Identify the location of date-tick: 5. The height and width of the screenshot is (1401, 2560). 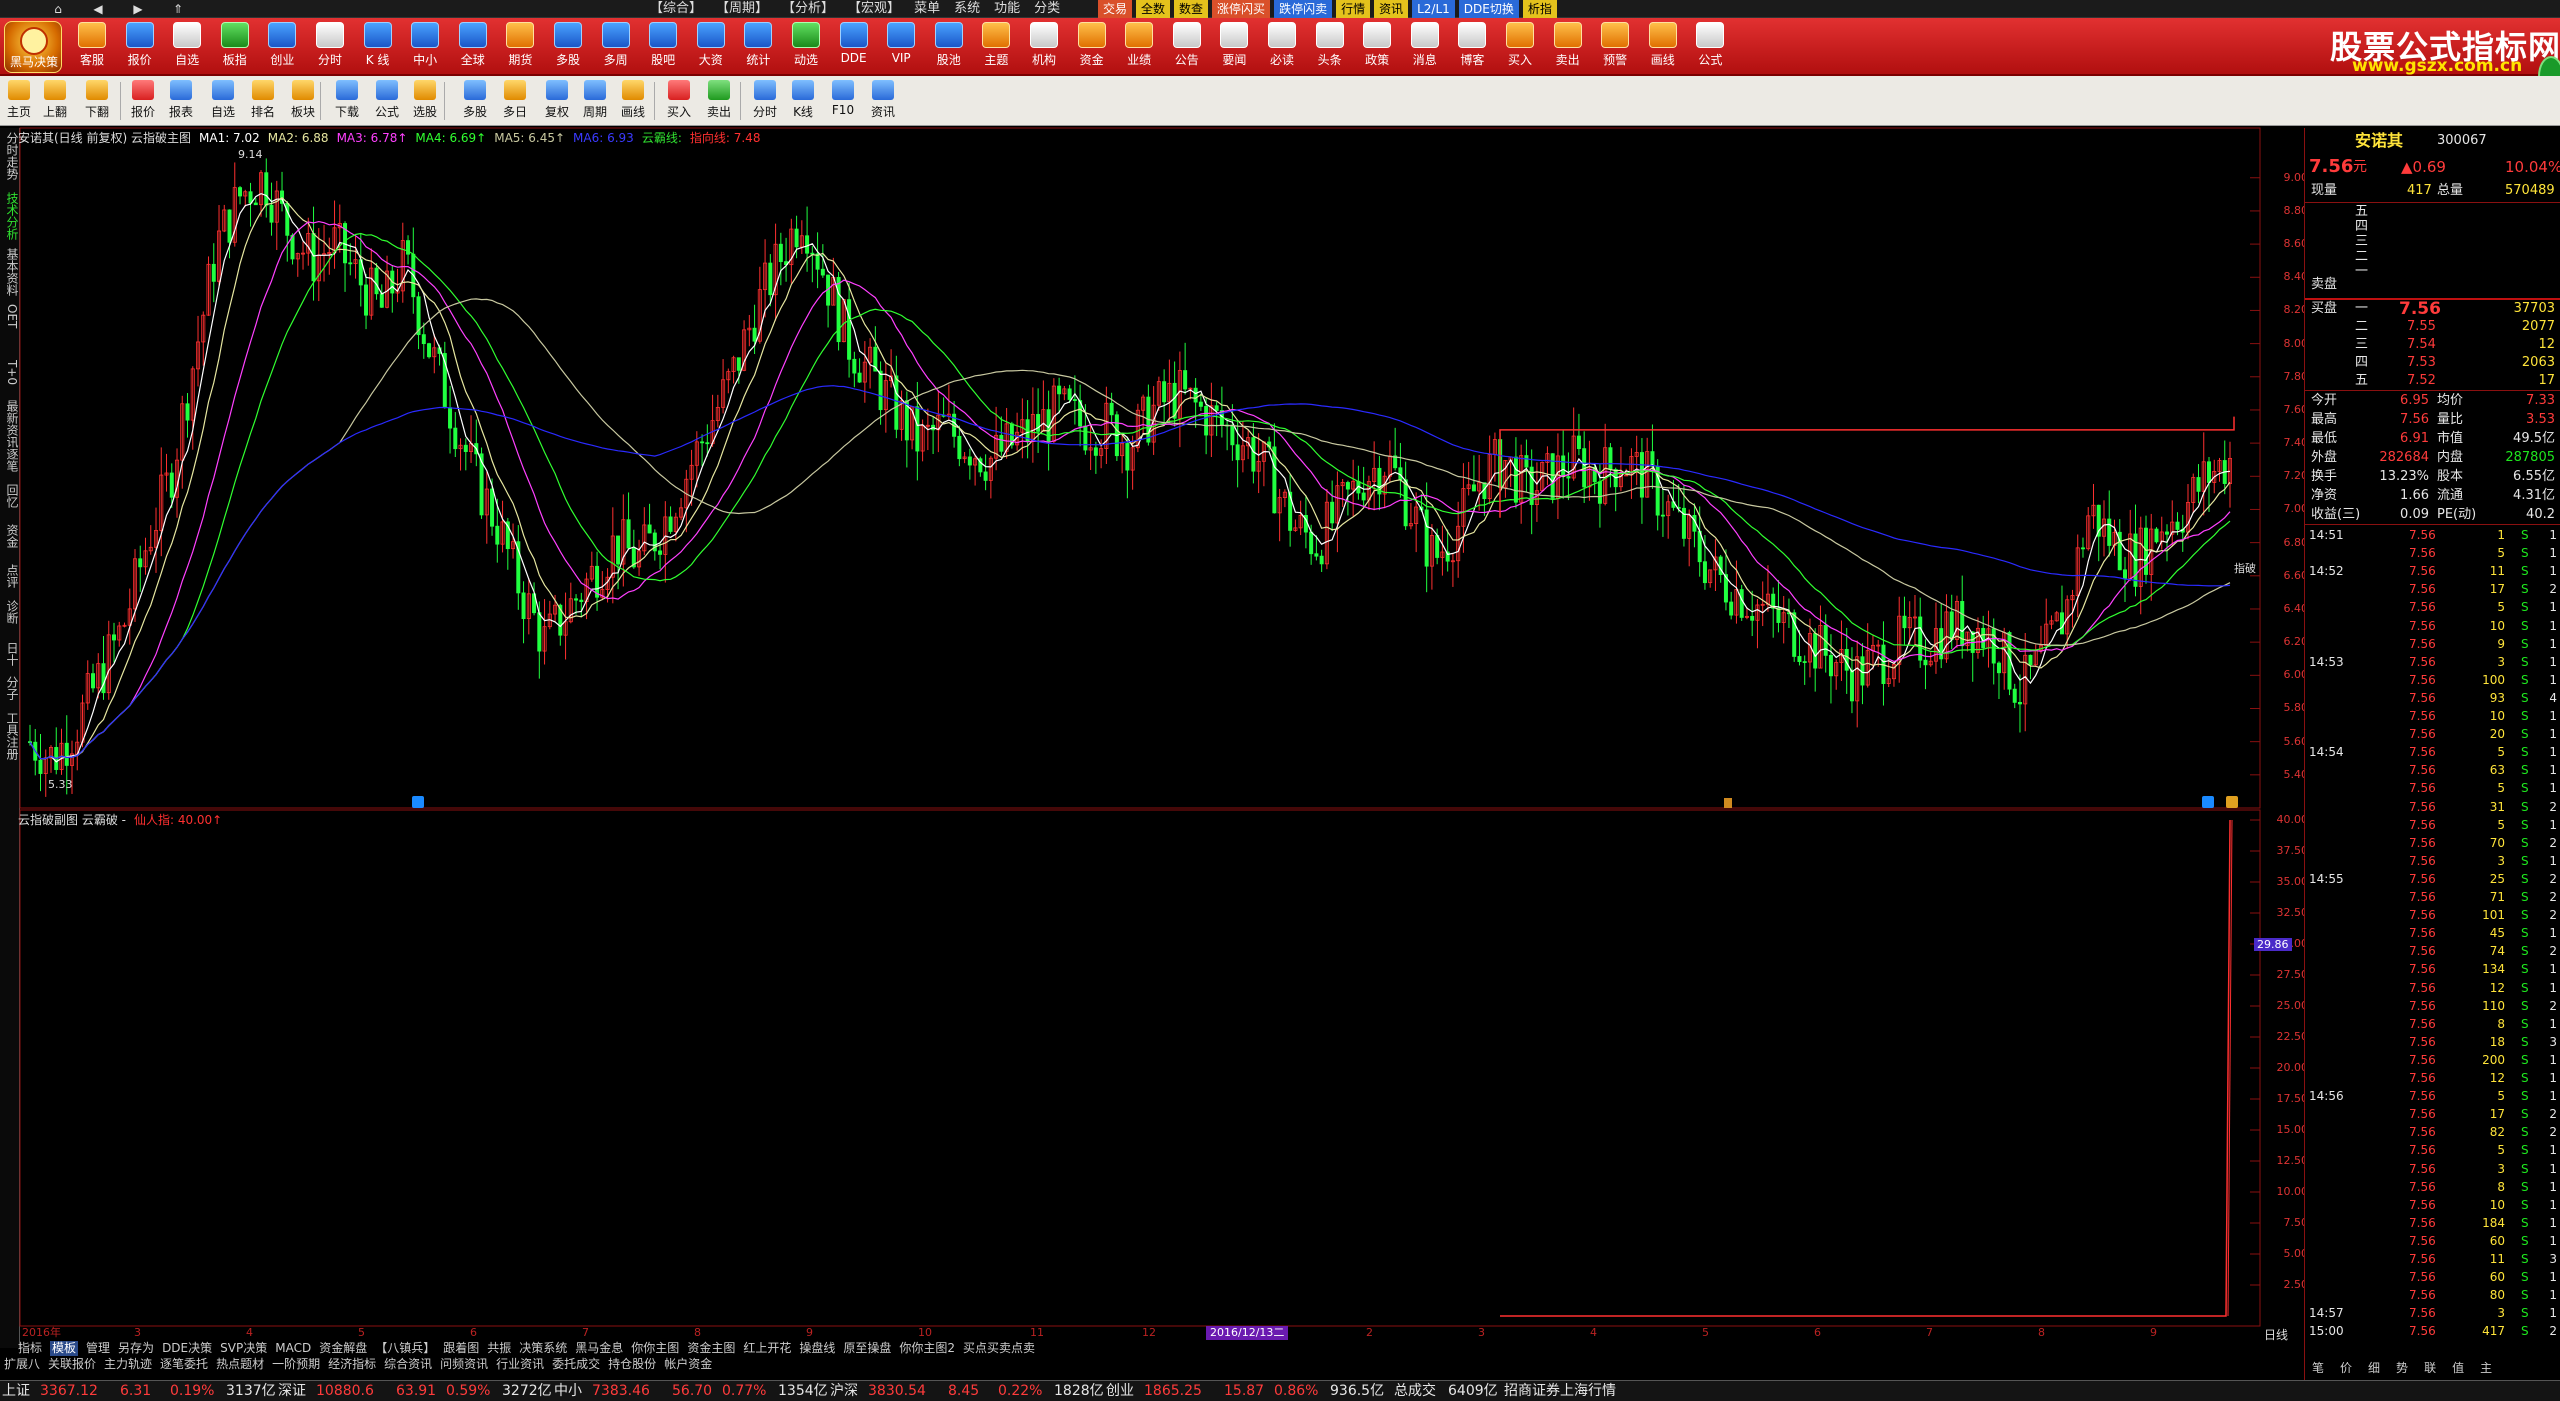
(1705, 1332).